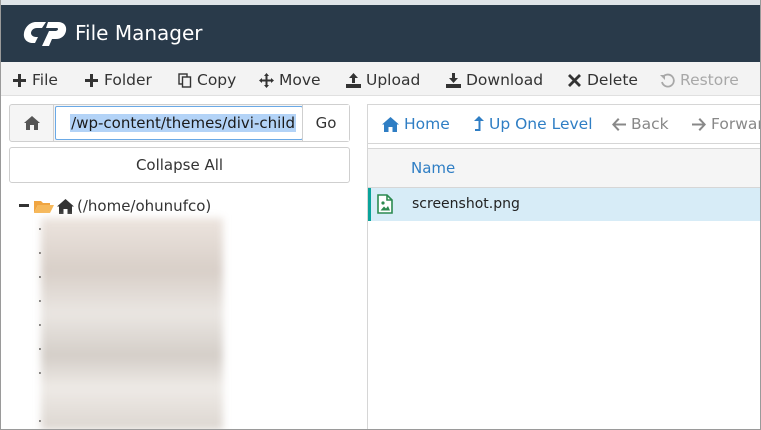 The height and width of the screenshot is (430, 761). Describe the element at coordinates (619, 124) in the screenshot. I see `arrow-left-icon` at that location.